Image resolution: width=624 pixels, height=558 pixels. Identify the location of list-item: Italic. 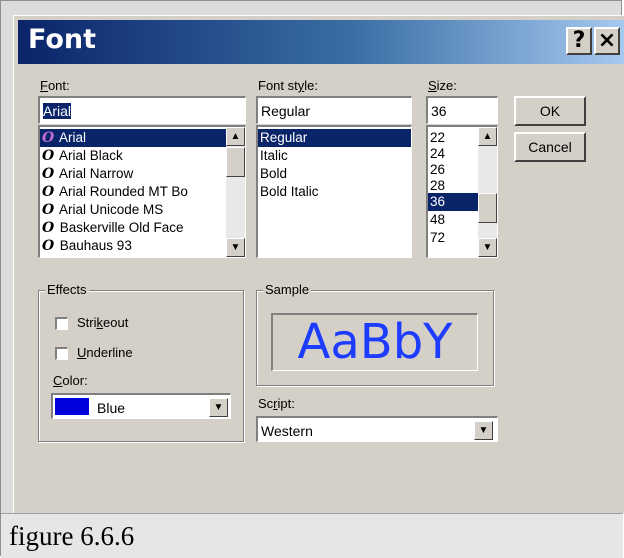
(334, 156).